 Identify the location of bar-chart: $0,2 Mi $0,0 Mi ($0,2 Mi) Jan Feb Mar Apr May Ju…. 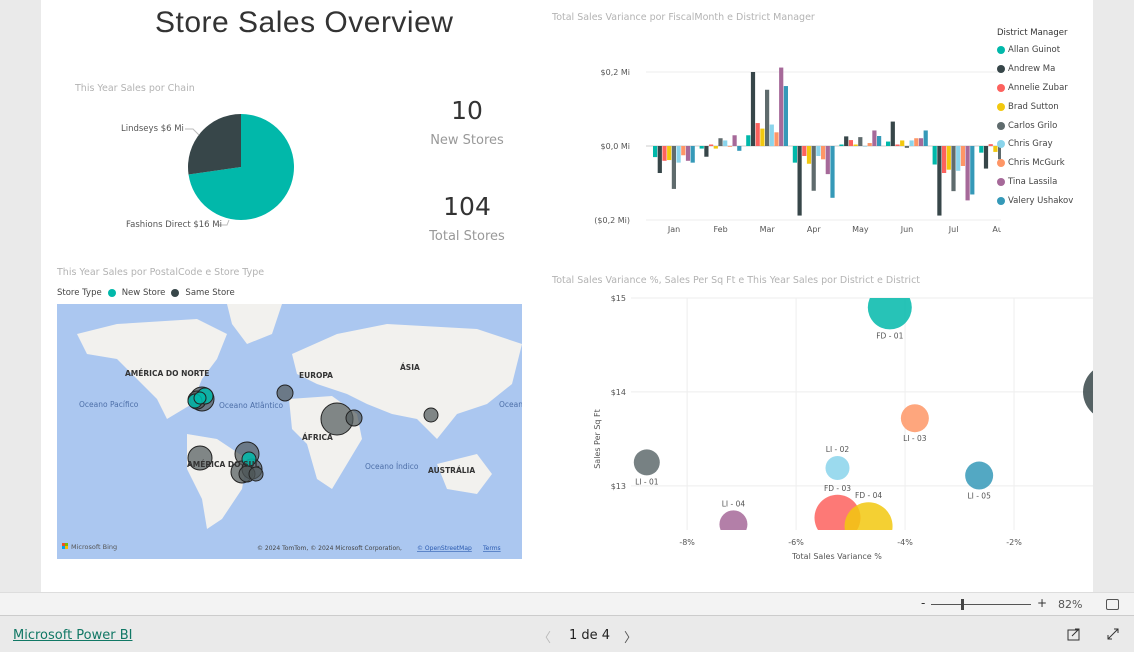
(771, 140).